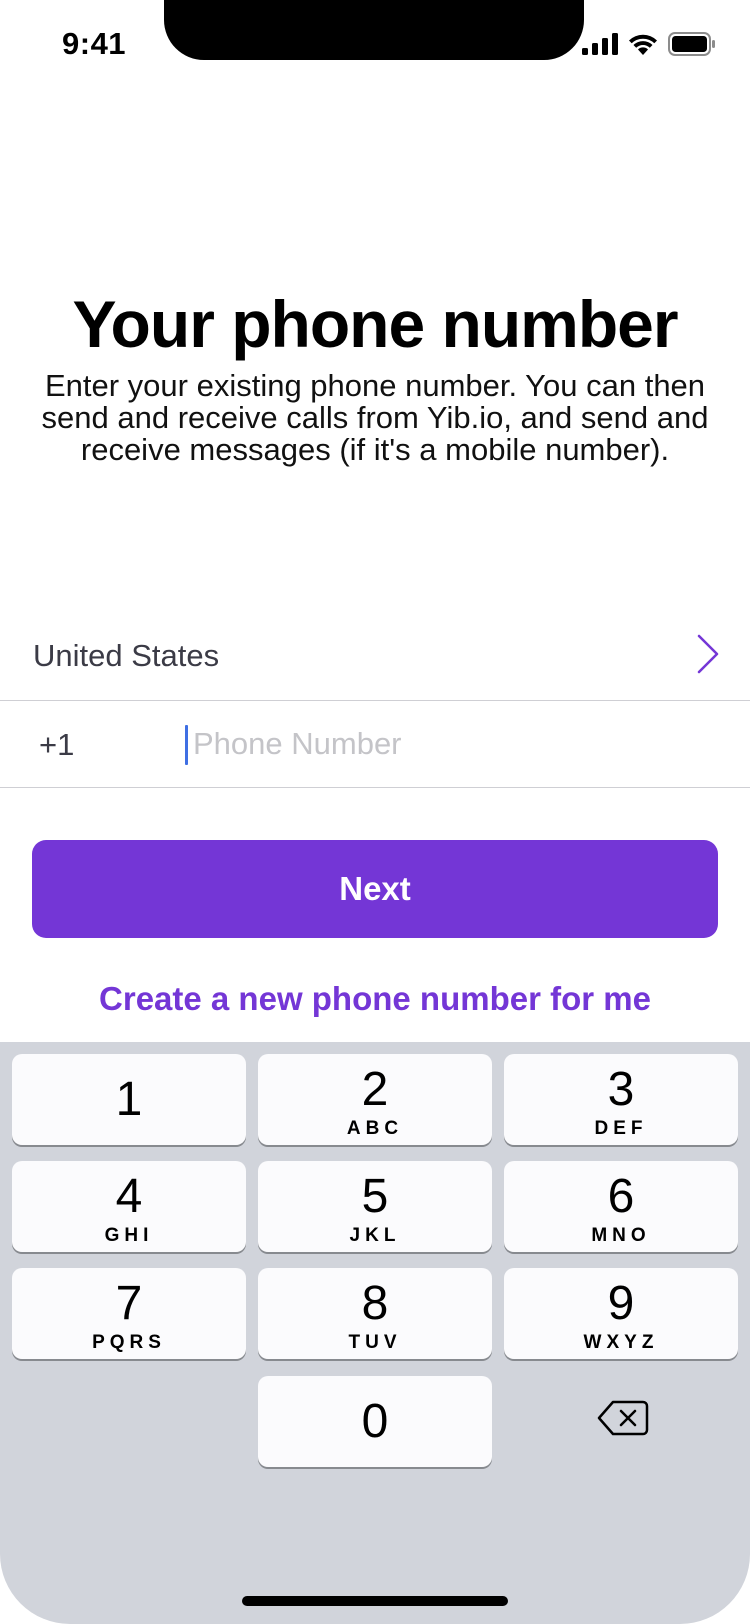 This screenshot has width=750, height=1624. I want to click on text-cursor, so click(186, 745).